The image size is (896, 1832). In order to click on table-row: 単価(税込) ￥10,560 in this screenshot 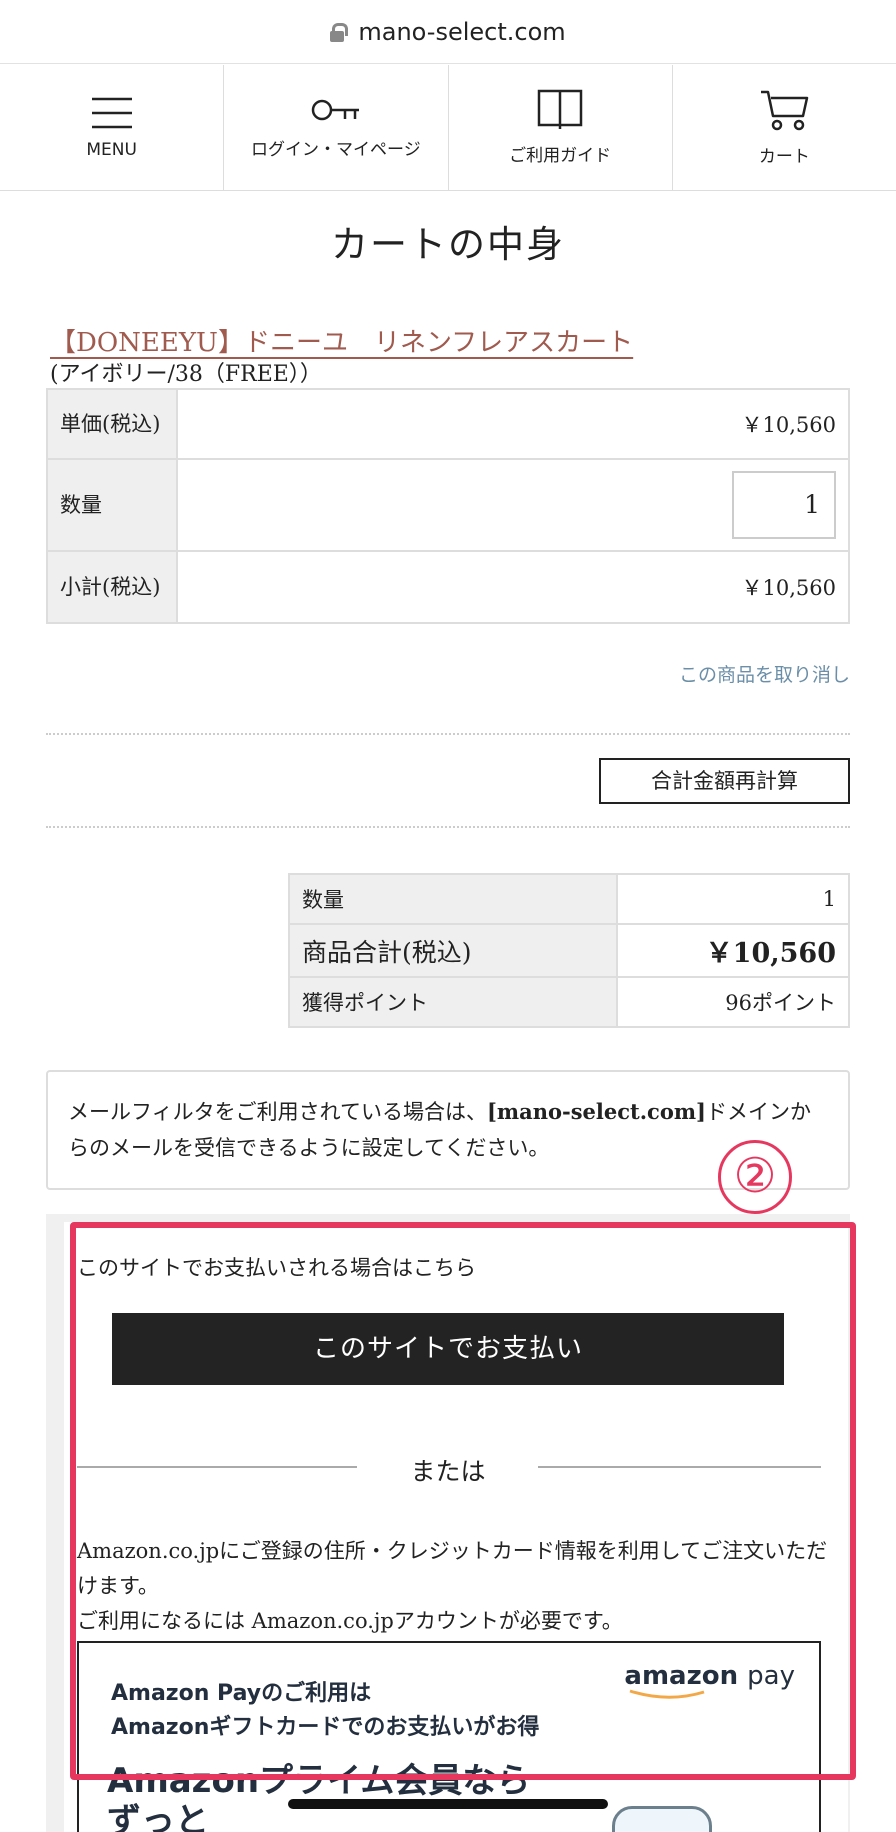, I will do `click(448, 424)`.